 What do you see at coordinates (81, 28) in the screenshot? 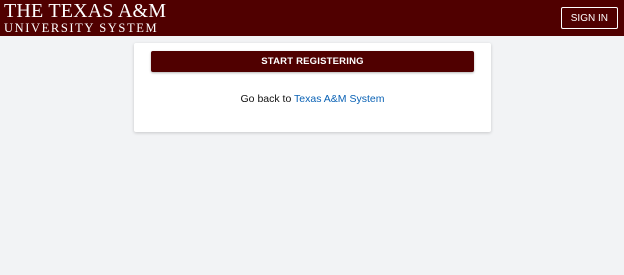
I see `logo-subtitle: UNIVERSITY SYSTEM` at bounding box center [81, 28].